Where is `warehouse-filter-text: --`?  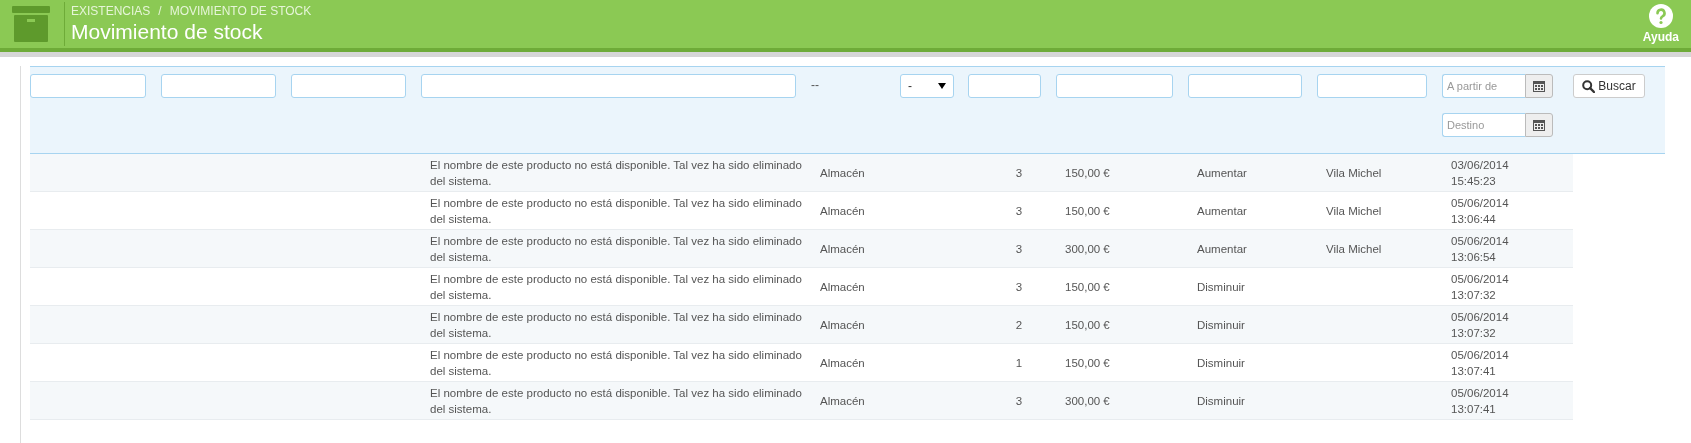
warehouse-filter-text: -- is located at coordinates (815, 84).